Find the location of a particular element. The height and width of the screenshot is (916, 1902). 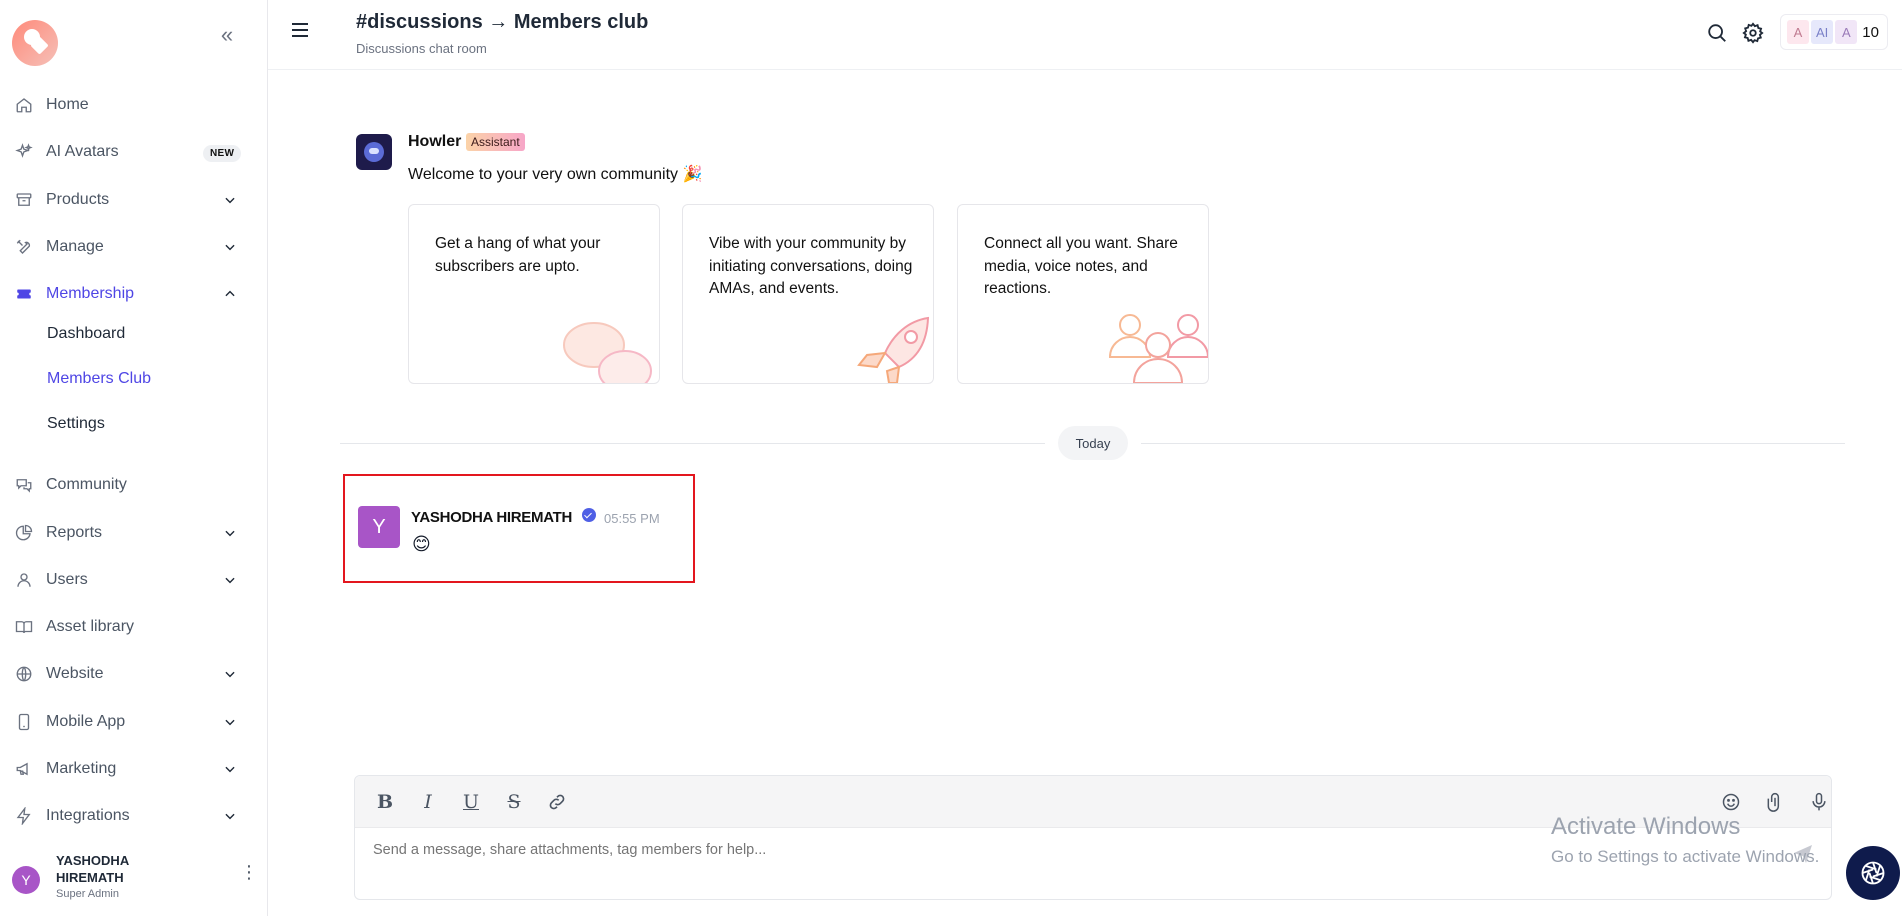

sidebar-item-label: Mobile App is located at coordinates (86, 721).